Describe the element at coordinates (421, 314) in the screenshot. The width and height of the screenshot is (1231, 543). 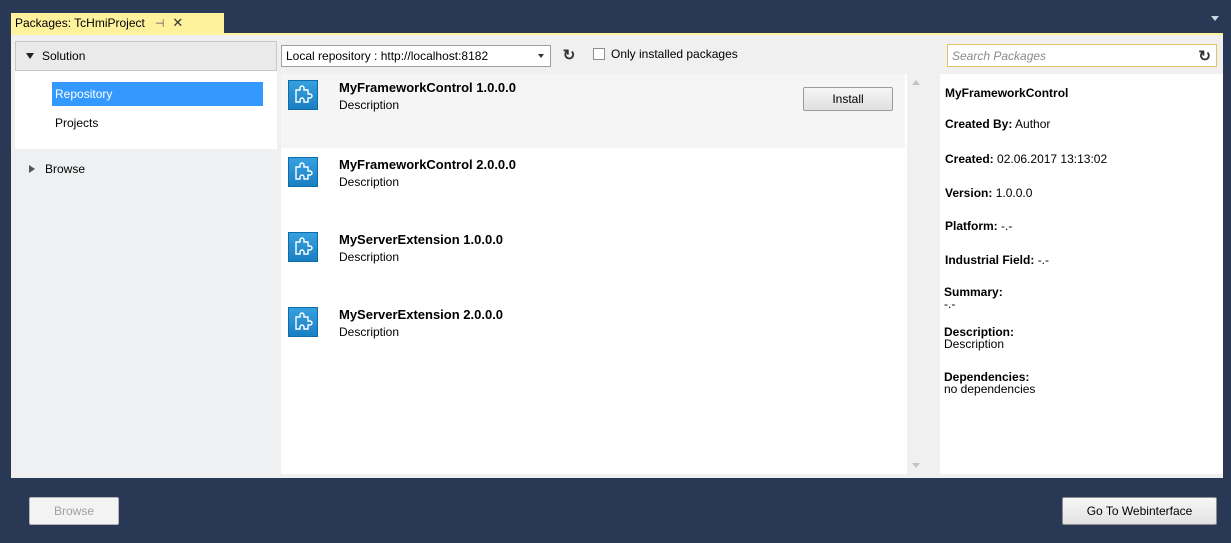
I see `package-name: MyServerExtension 2.0.0.0` at that location.